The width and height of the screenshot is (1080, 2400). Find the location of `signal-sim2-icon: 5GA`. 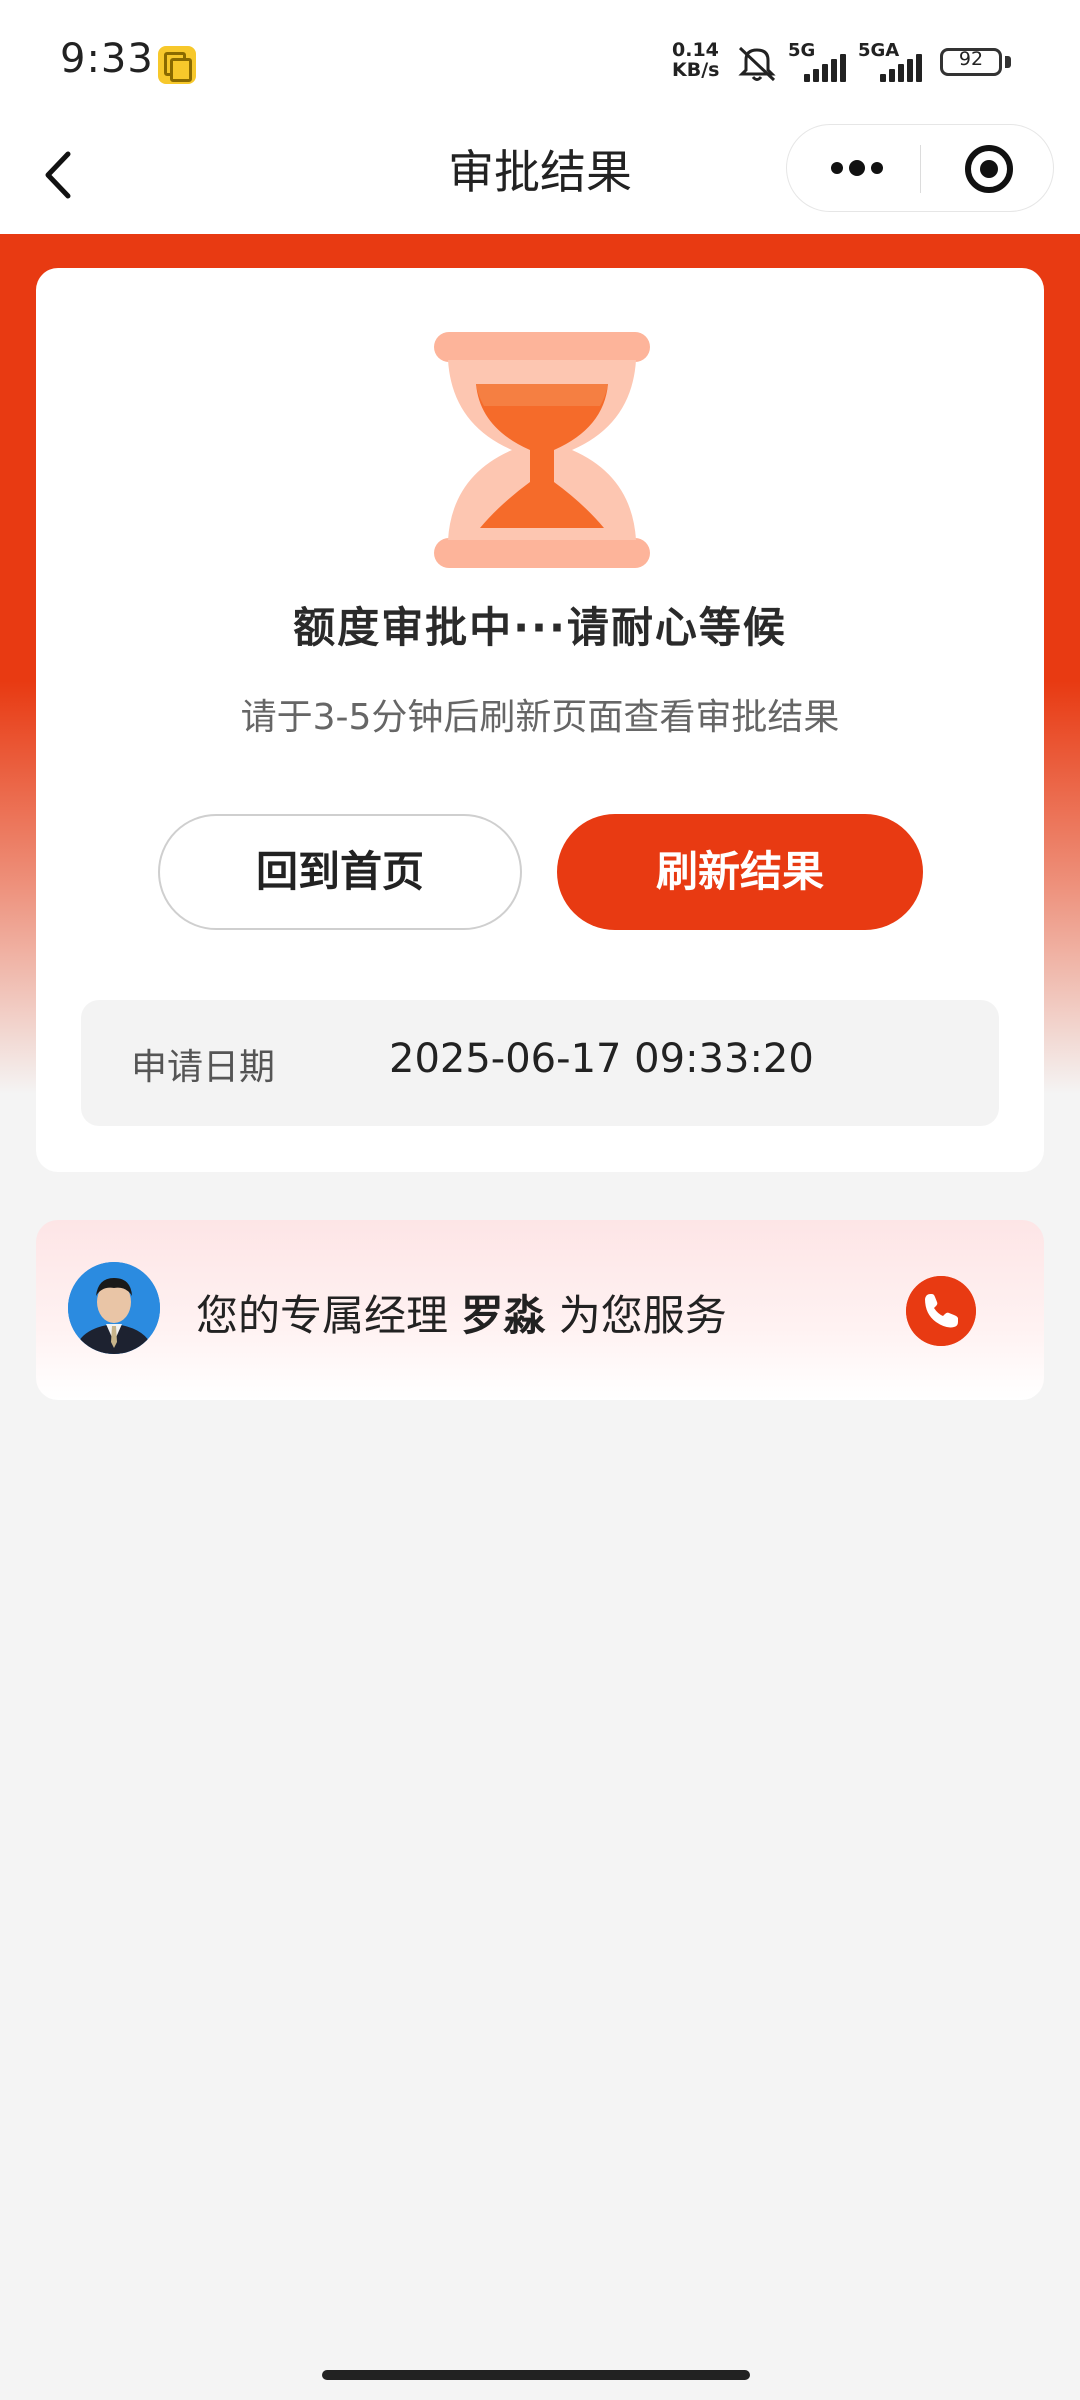

signal-sim2-icon: 5GA is located at coordinates (893, 61).